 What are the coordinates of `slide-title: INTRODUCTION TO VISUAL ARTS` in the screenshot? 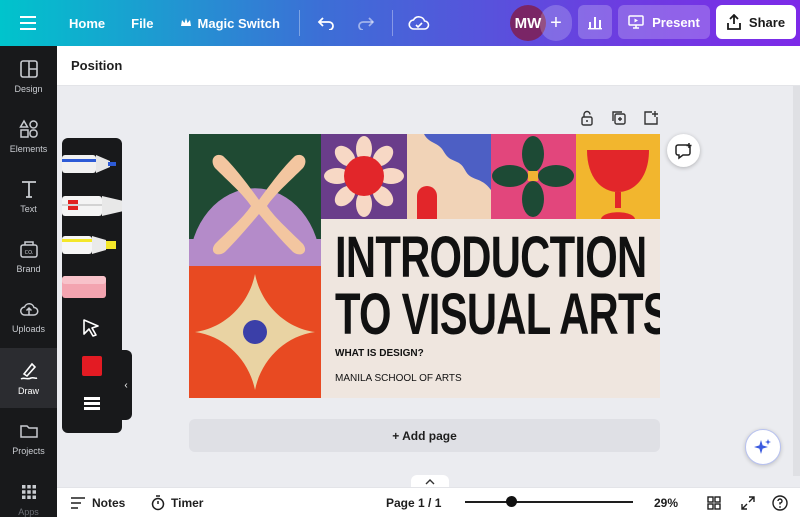 It's located at (497, 286).